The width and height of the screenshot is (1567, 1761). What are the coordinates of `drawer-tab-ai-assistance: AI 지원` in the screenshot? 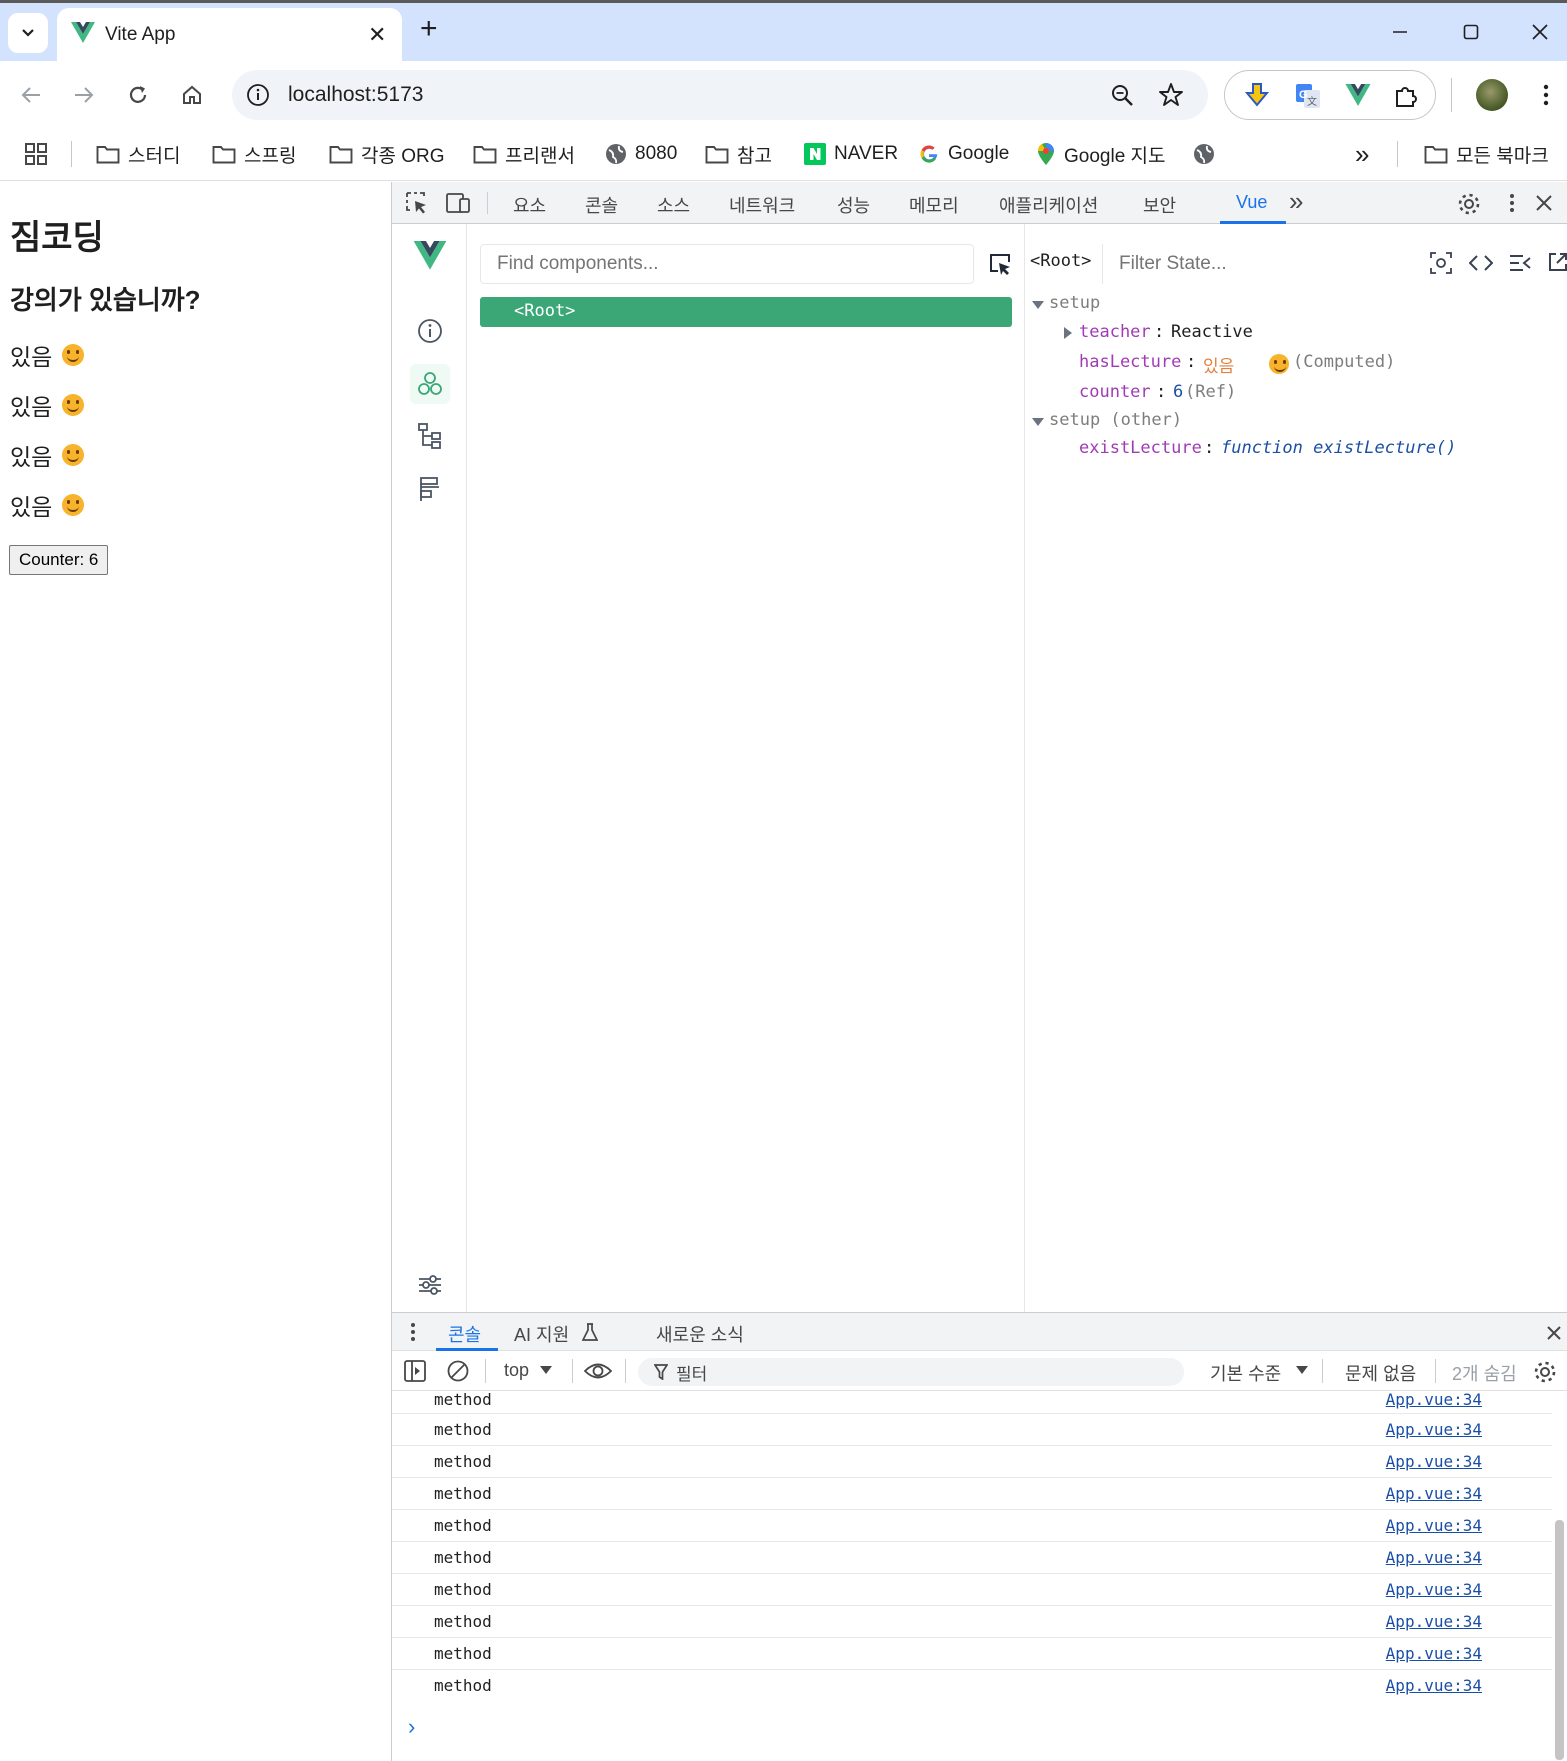 It's located at (541, 1334).